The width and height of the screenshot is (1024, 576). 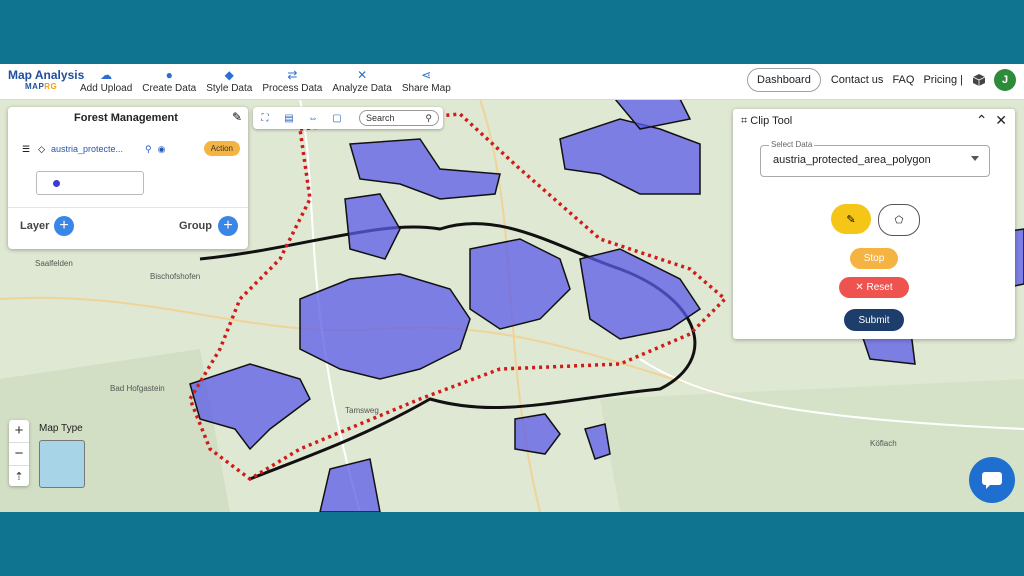 I want to click on brand-subtitle: MAPRG, so click(x=41, y=86).